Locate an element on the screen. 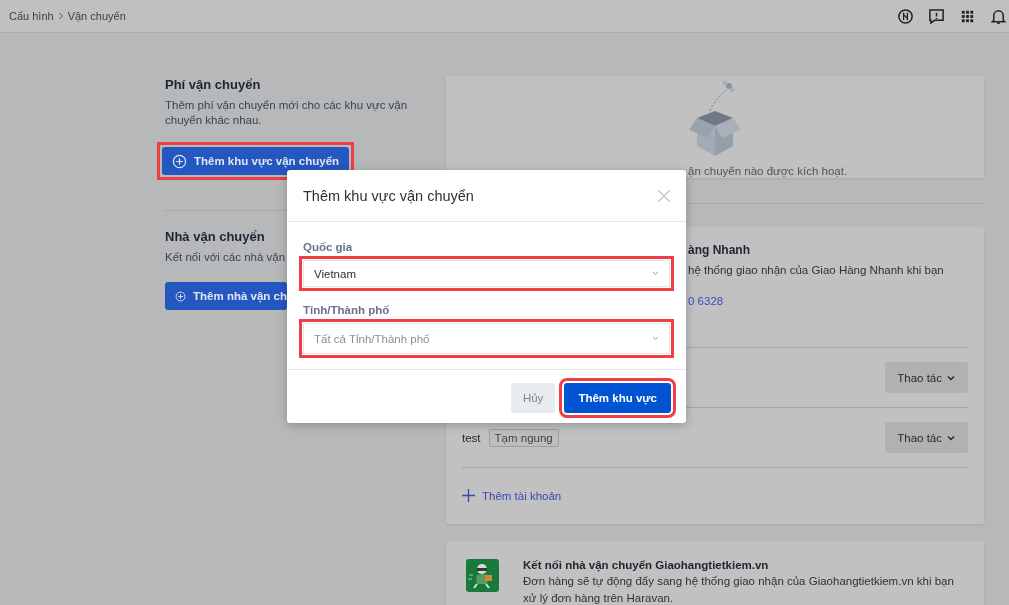  phone-link: 0 6328 is located at coordinates (828, 301).